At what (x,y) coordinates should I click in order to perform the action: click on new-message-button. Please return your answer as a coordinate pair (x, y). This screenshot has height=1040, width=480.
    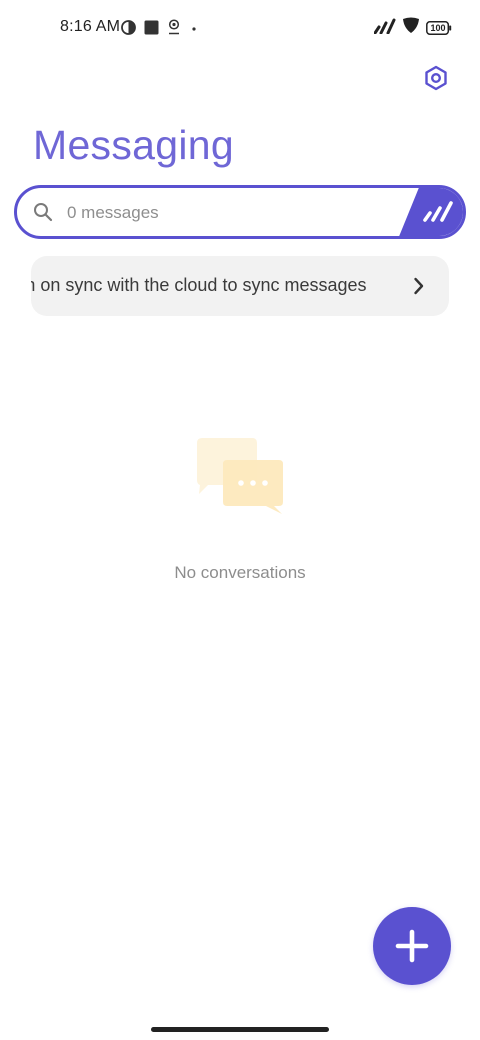
    Looking at the image, I should click on (412, 946).